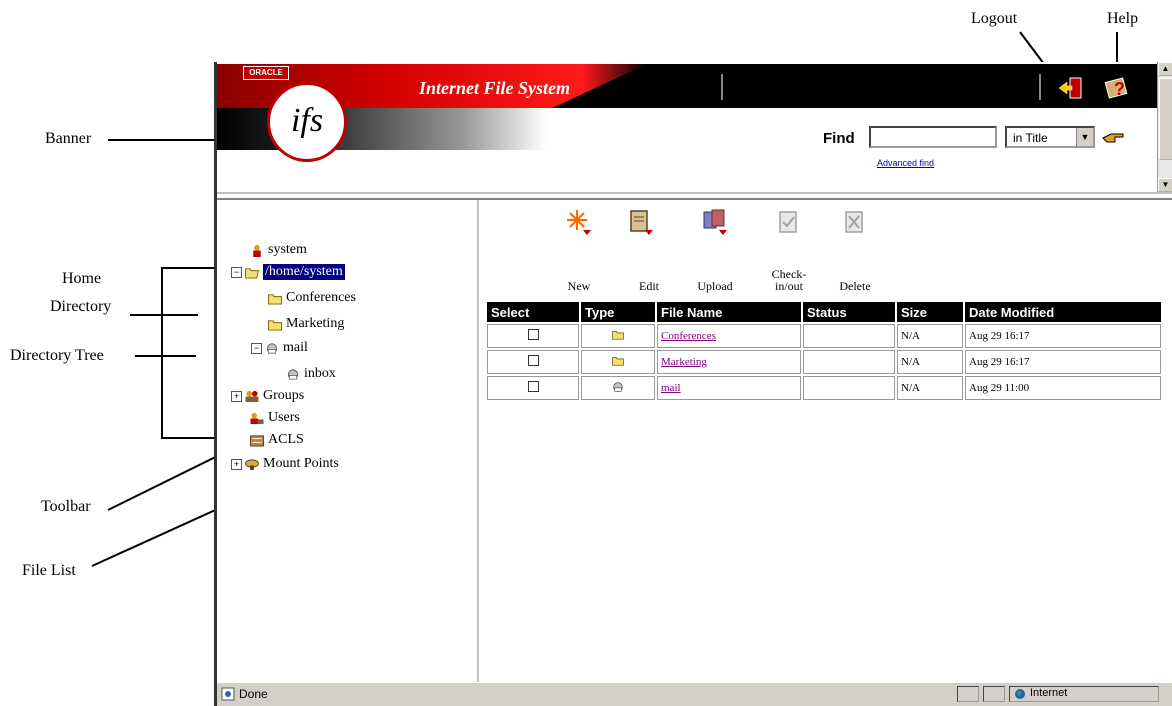  I want to click on find-scope-value: in Title, so click(1030, 138).